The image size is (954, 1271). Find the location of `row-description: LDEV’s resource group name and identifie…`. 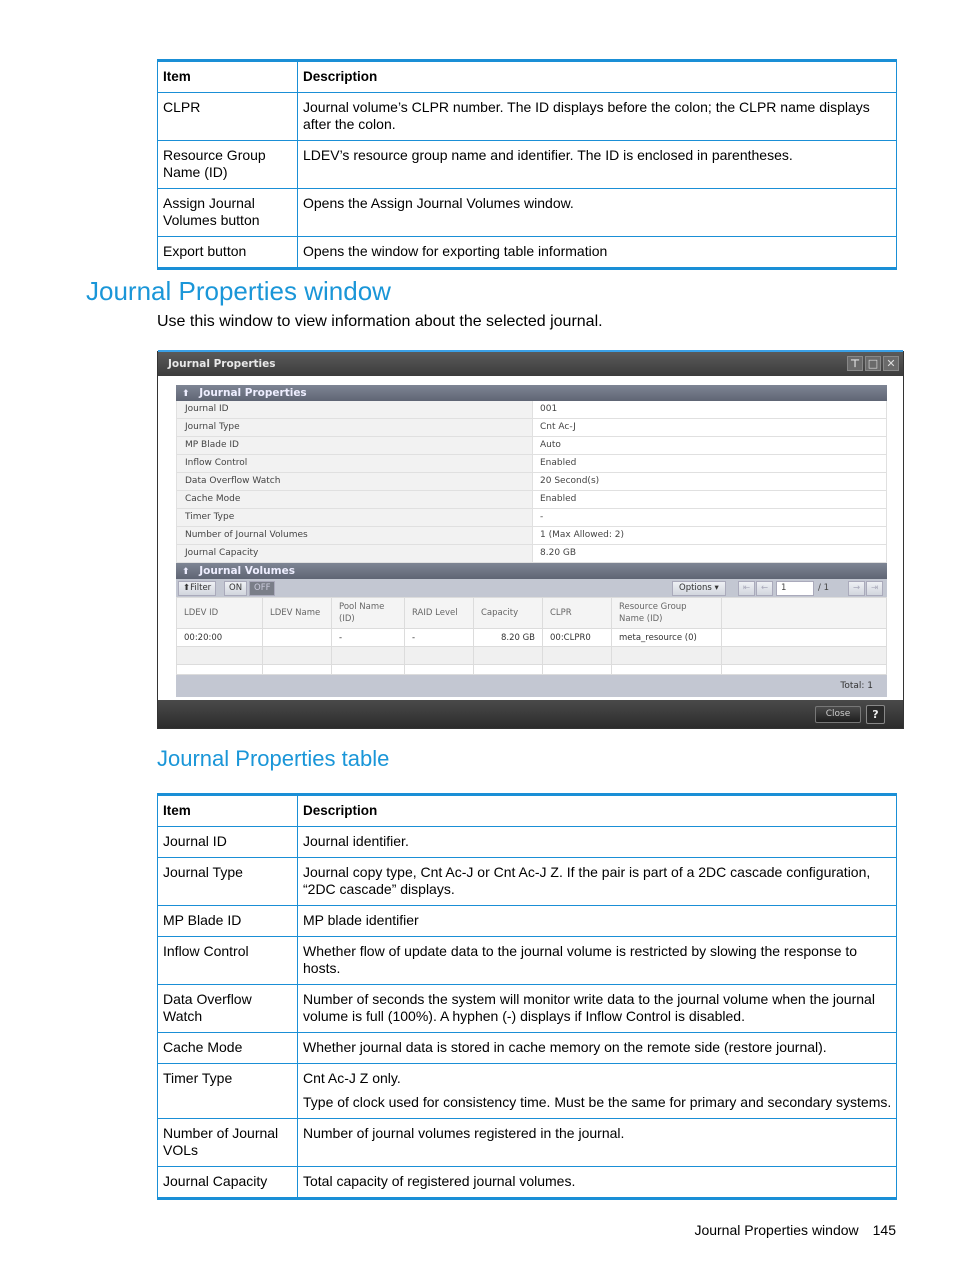

row-description: LDEV’s resource group name and identifie… is located at coordinates (597, 164).